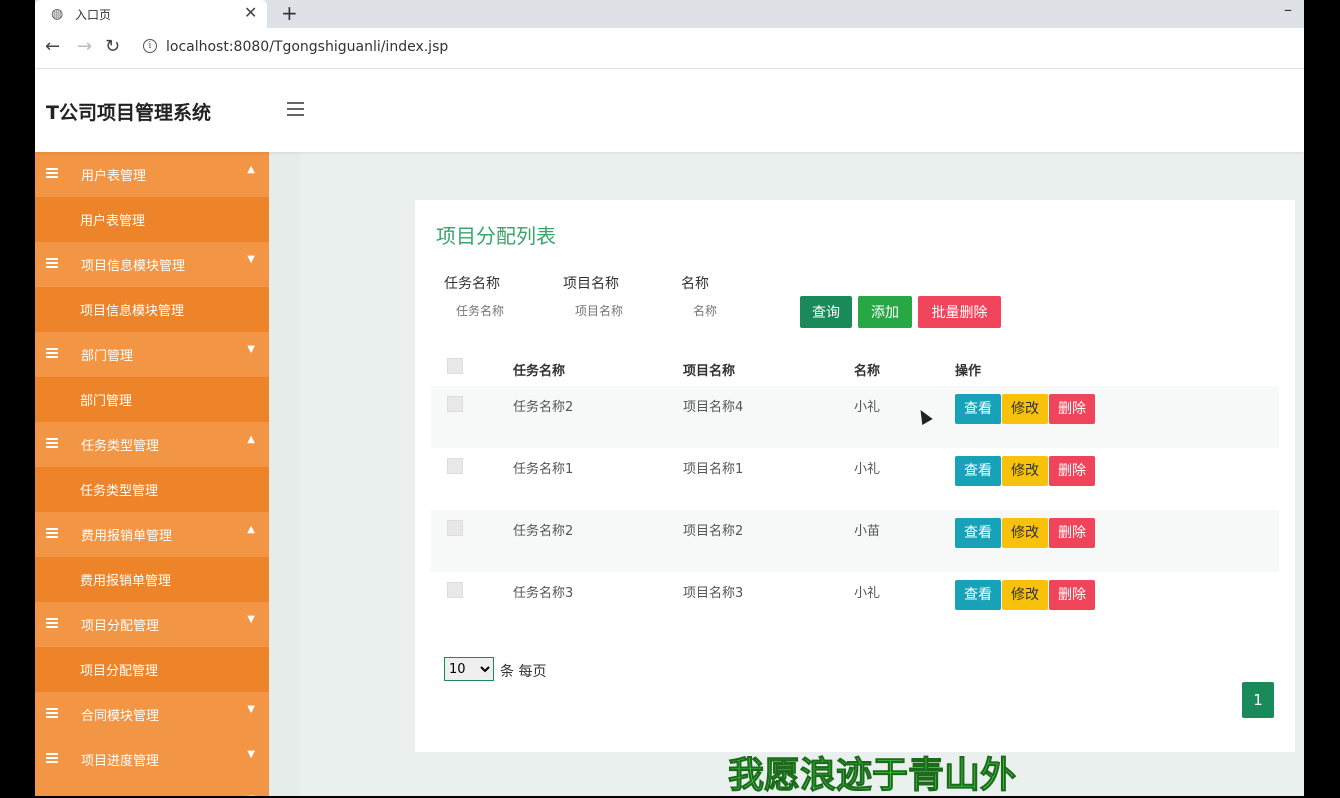 The width and height of the screenshot is (1340, 798). I want to click on task-name-input, so click(504, 311).